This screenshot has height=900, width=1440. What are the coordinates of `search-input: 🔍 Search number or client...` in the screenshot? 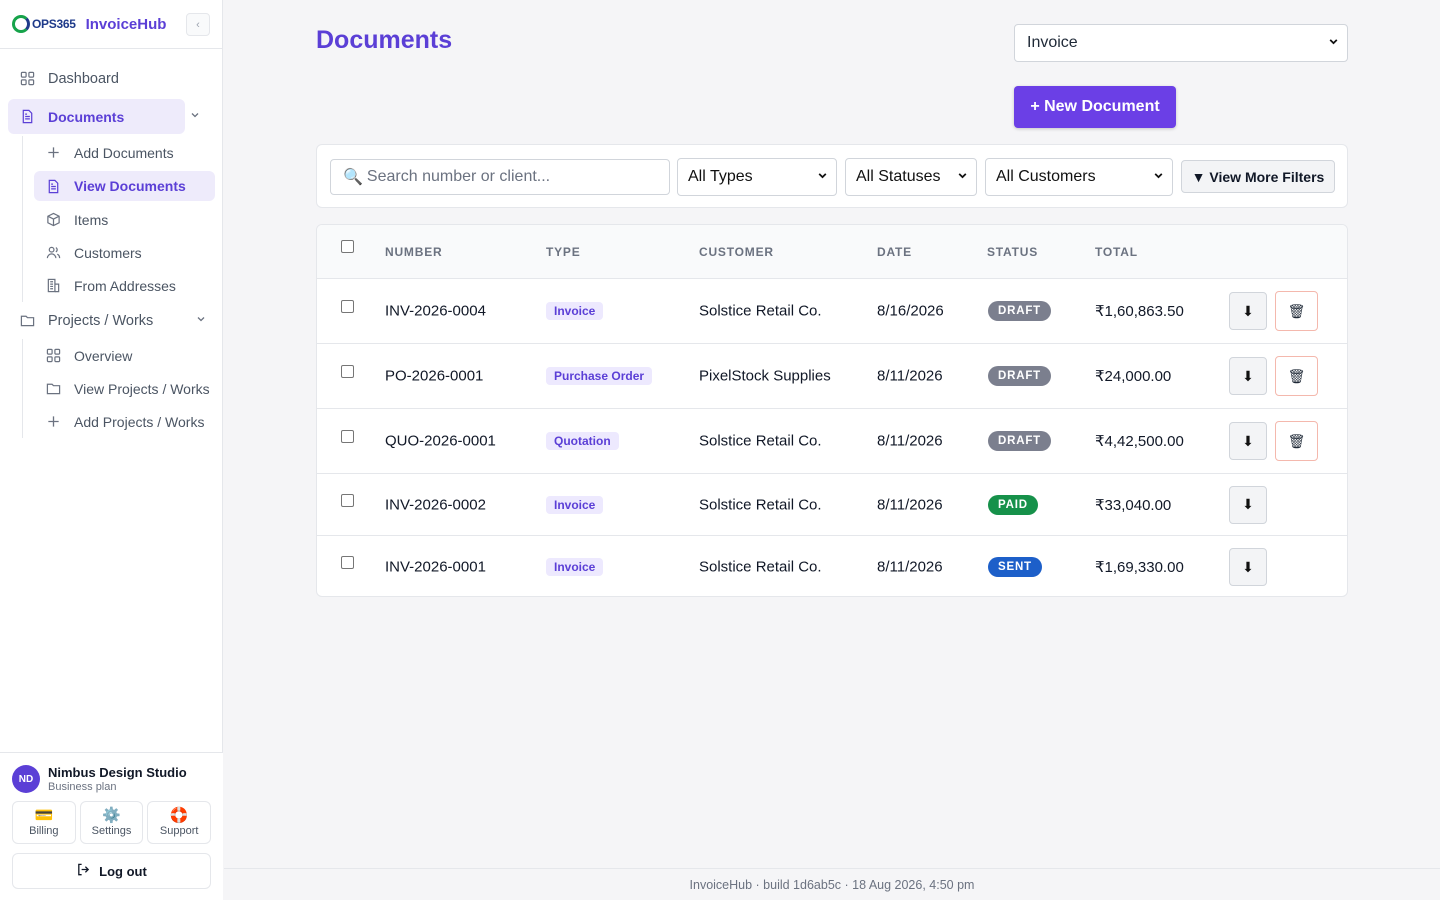 It's located at (500, 177).